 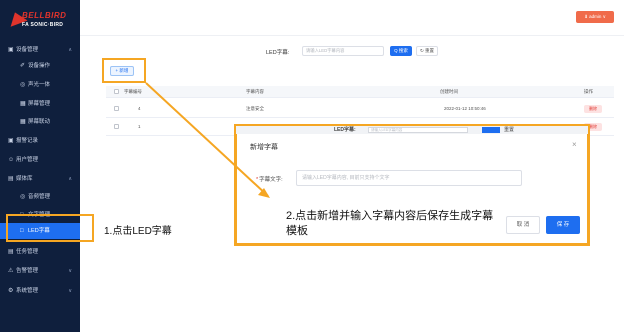 What do you see at coordinates (11, 179) in the screenshot?
I see `media-icon: ▤` at bounding box center [11, 179].